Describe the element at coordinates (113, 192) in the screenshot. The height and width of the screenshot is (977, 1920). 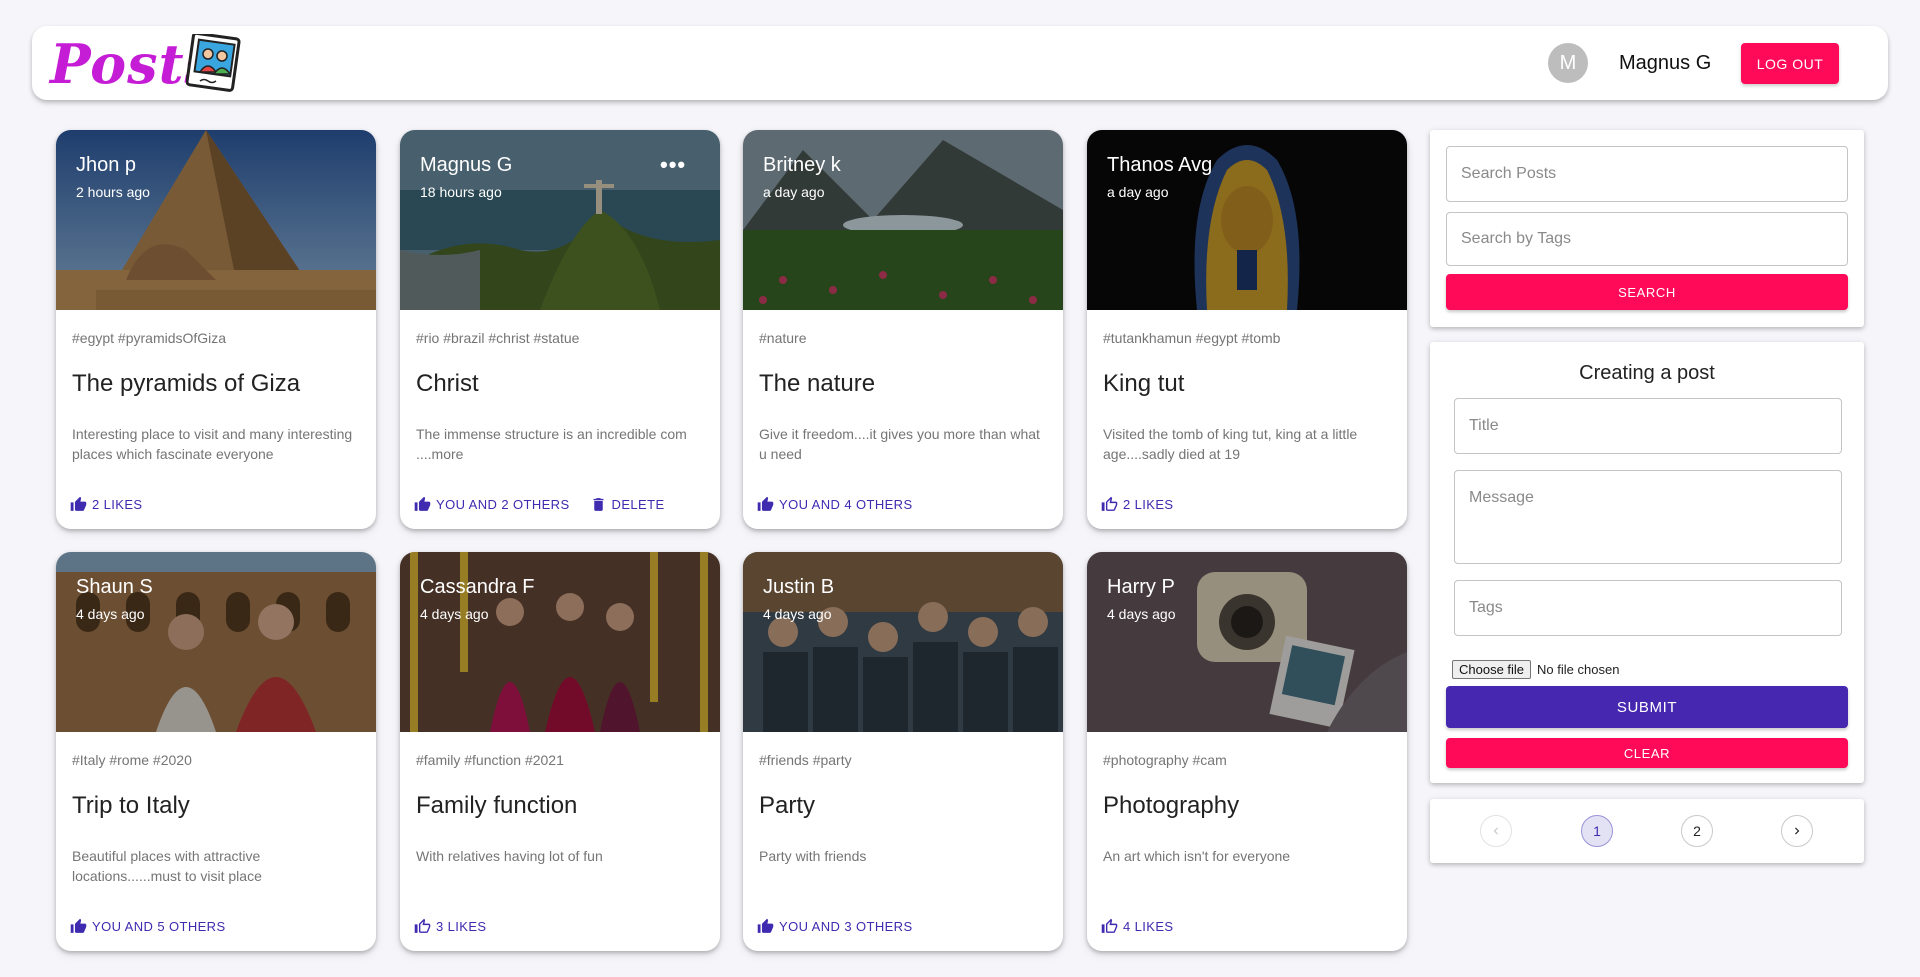
I see `post-time: 2 hours ago` at that location.